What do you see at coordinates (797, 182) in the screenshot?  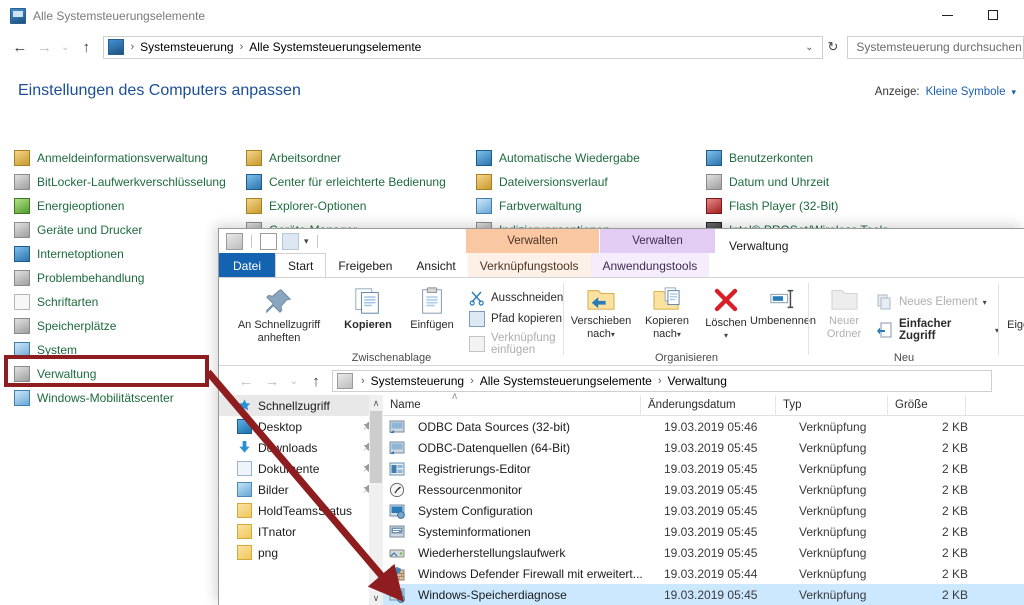 I see `control-panel-item: Datum und Uhrzeit` at bounding box center [797, 182].